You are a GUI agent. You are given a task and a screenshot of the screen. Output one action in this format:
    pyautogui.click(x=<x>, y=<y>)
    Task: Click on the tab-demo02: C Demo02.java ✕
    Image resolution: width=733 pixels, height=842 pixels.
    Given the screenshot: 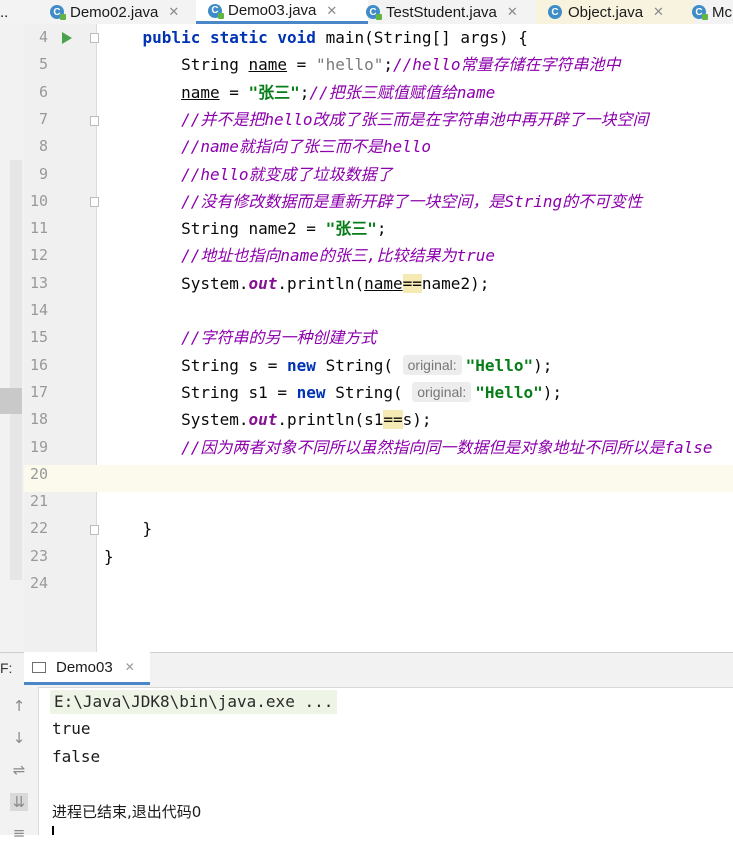 What is the action you would take?
    pyautogui.click(x=123, y=12)
    